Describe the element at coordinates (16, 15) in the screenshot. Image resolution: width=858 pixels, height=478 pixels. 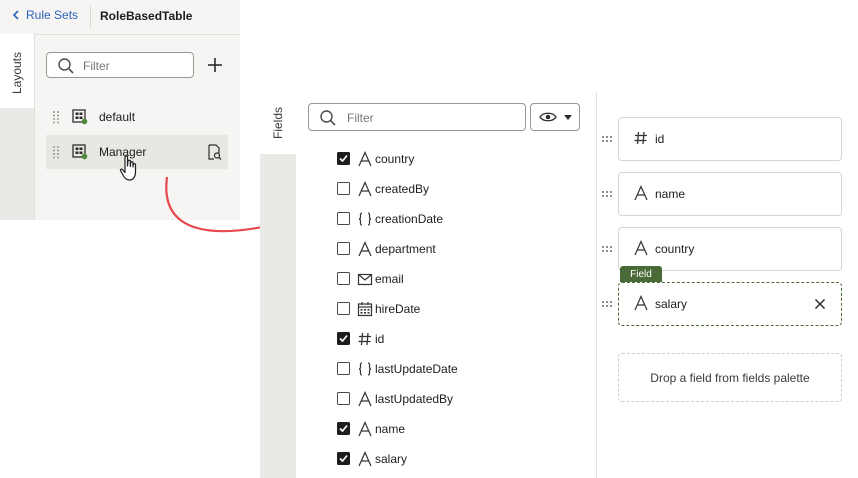
I see `chevron-left-icon` at that location.